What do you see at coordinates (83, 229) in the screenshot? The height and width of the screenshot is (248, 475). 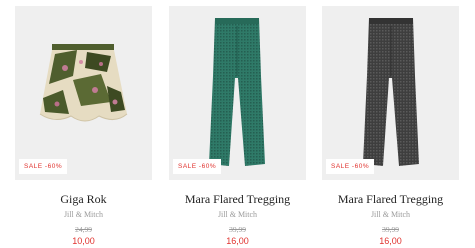 I see `original-price: 24,99` at bounding box center [83, 229].